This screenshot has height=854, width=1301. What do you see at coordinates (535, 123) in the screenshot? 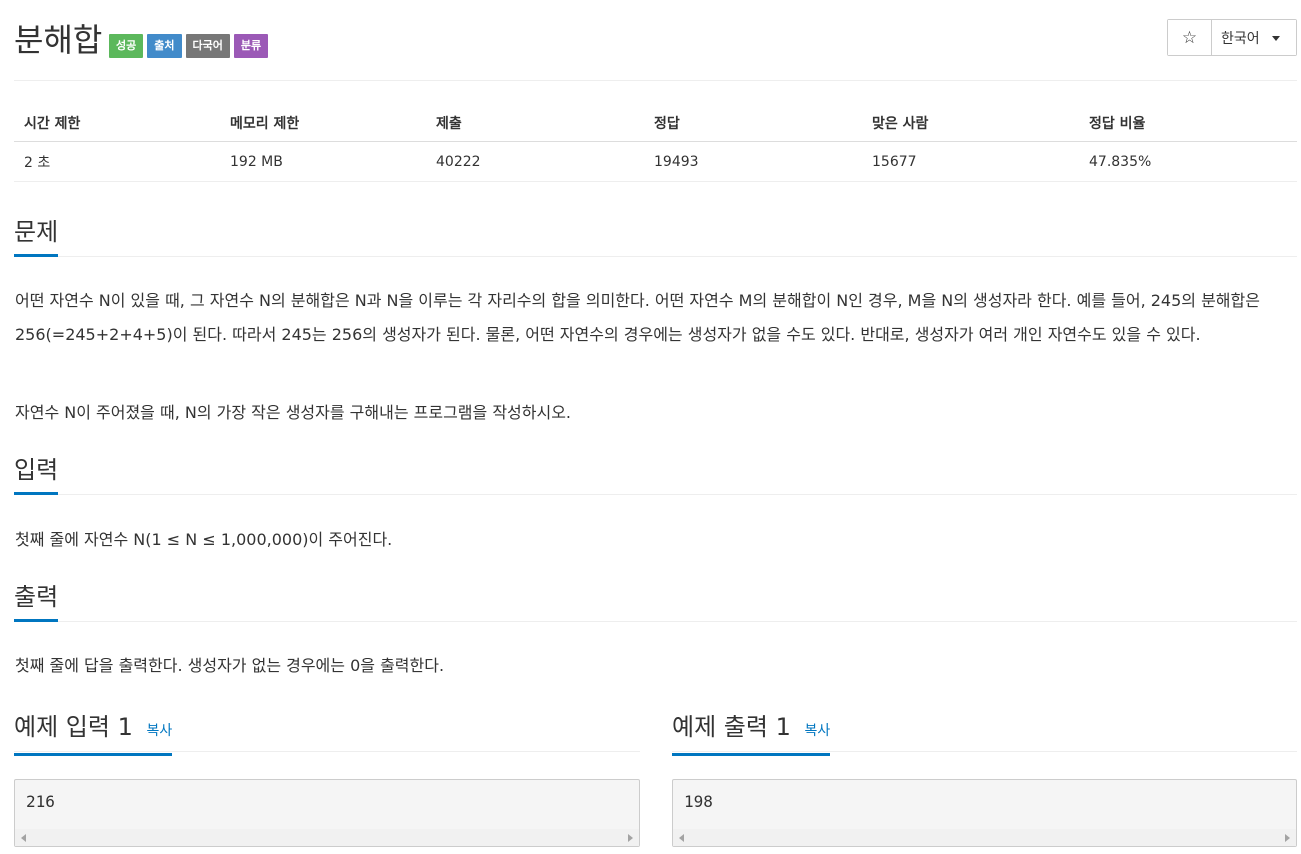
I see `header-submissions: 제출` at bounding box center [535, 123].